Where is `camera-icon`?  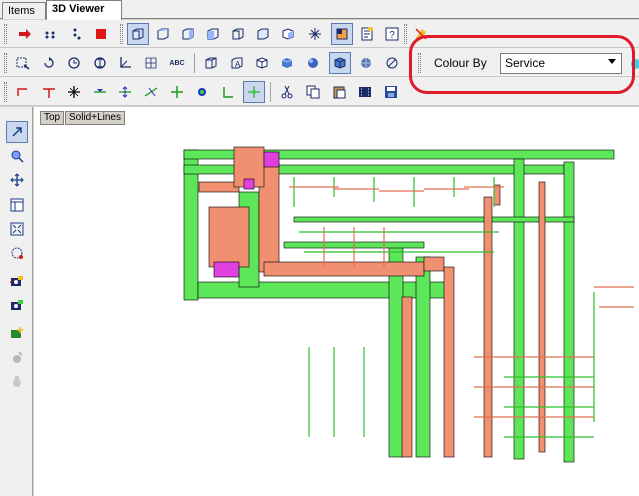
camera-icon is located at coordinates (17, 281).